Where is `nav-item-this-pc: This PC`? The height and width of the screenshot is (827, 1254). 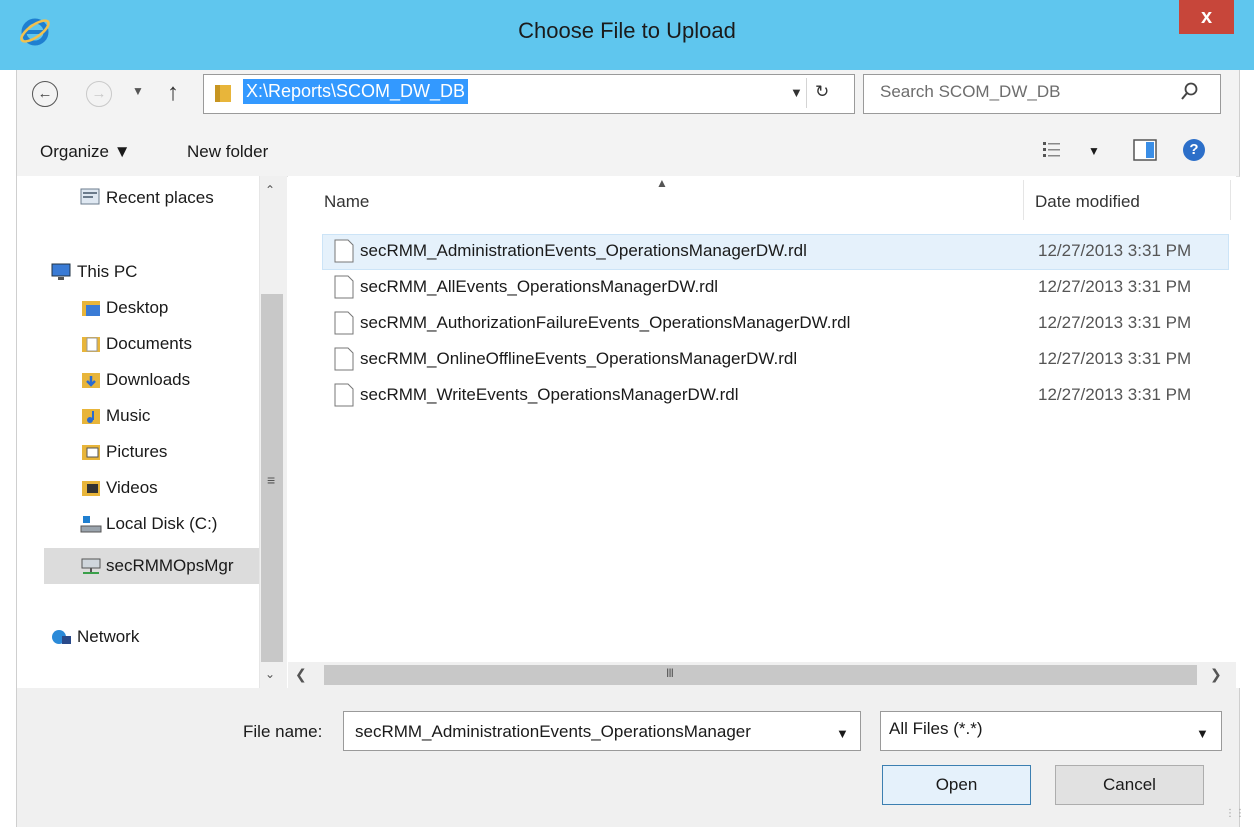 nav-item-this-pc: This PC is located at coordinates (107, 272).